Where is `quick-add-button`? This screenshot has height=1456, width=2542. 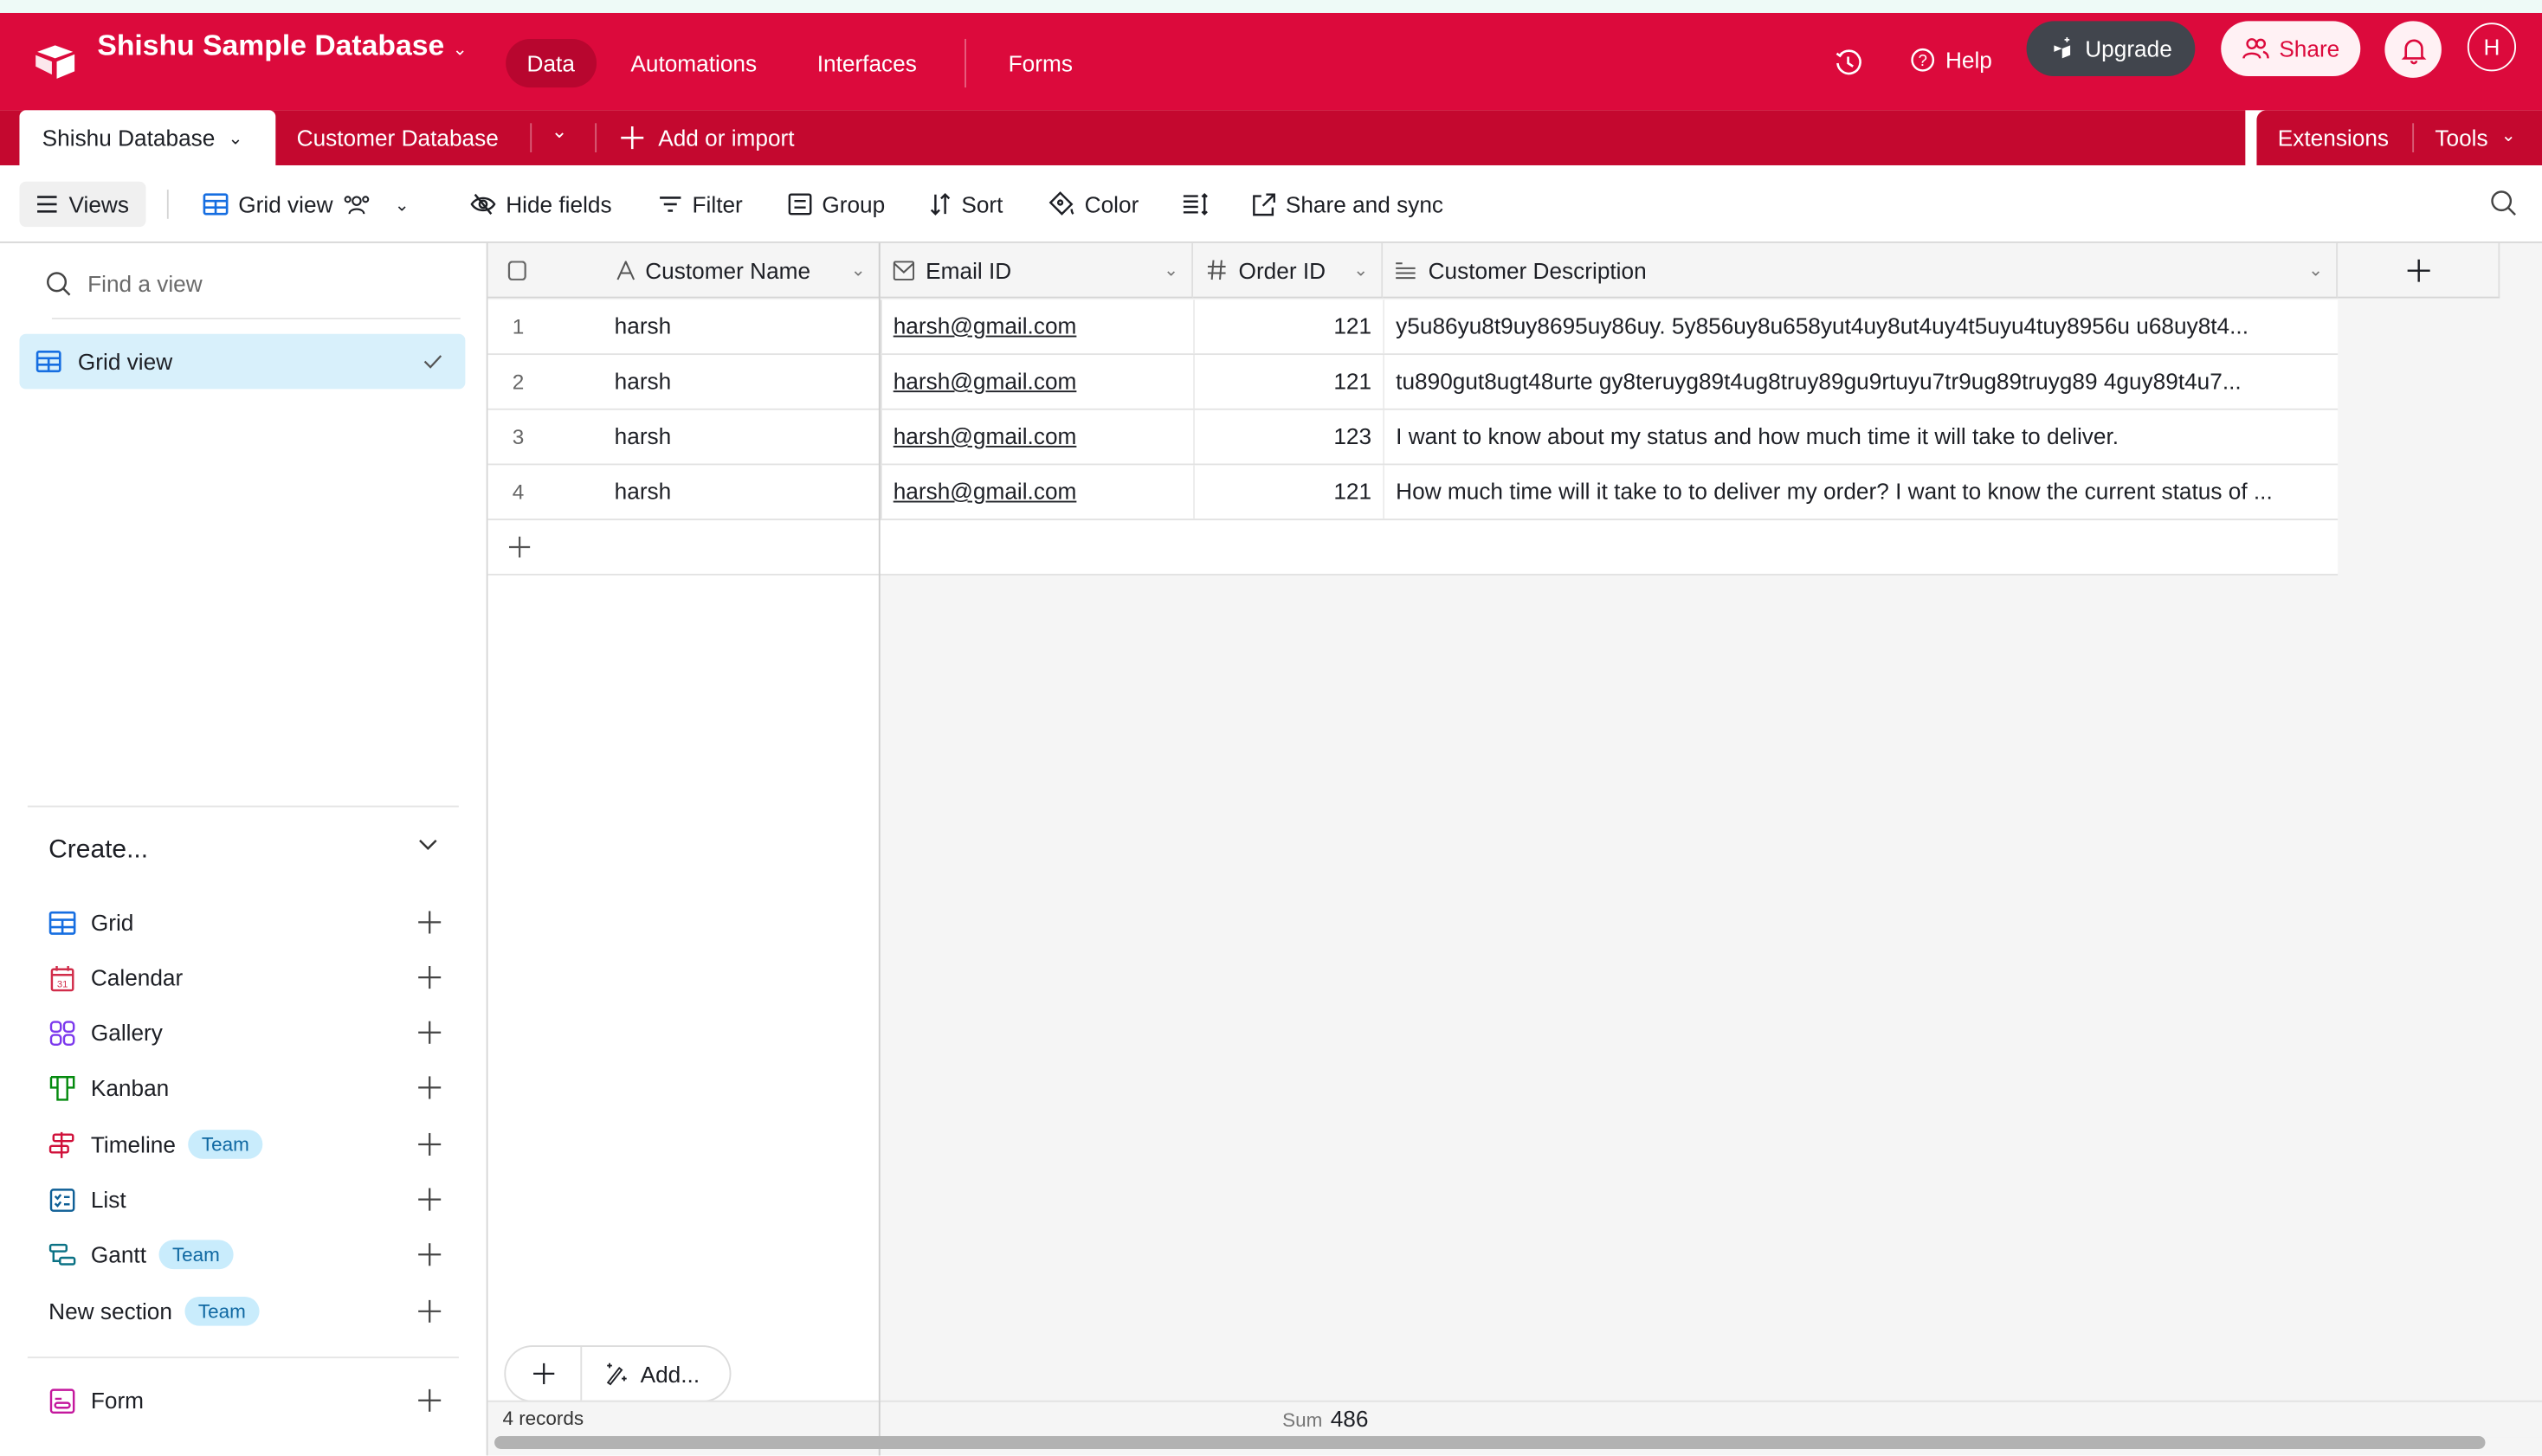 quick-add-button is located at coordinates (544, 1374).